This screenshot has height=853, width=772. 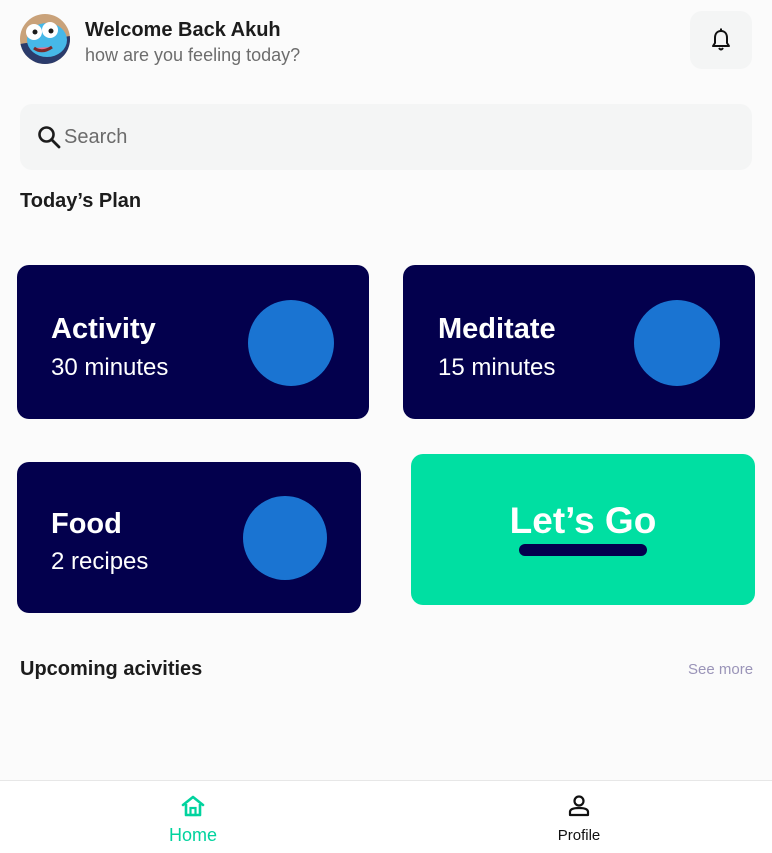 What do you see at coordinates (193, 55) in the screenshot?
I see `welcome-subtitle: how are you feeling today?` at bounding box center [193, 55].